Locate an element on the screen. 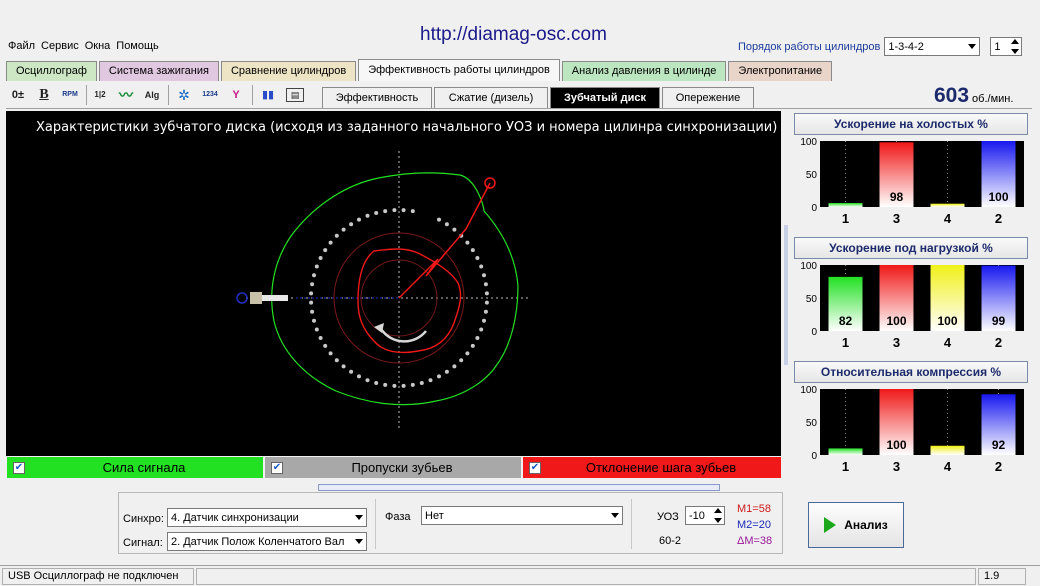 This screenshot has height=586, width=1040. panel-splitter is located at coordinates (519, 487).